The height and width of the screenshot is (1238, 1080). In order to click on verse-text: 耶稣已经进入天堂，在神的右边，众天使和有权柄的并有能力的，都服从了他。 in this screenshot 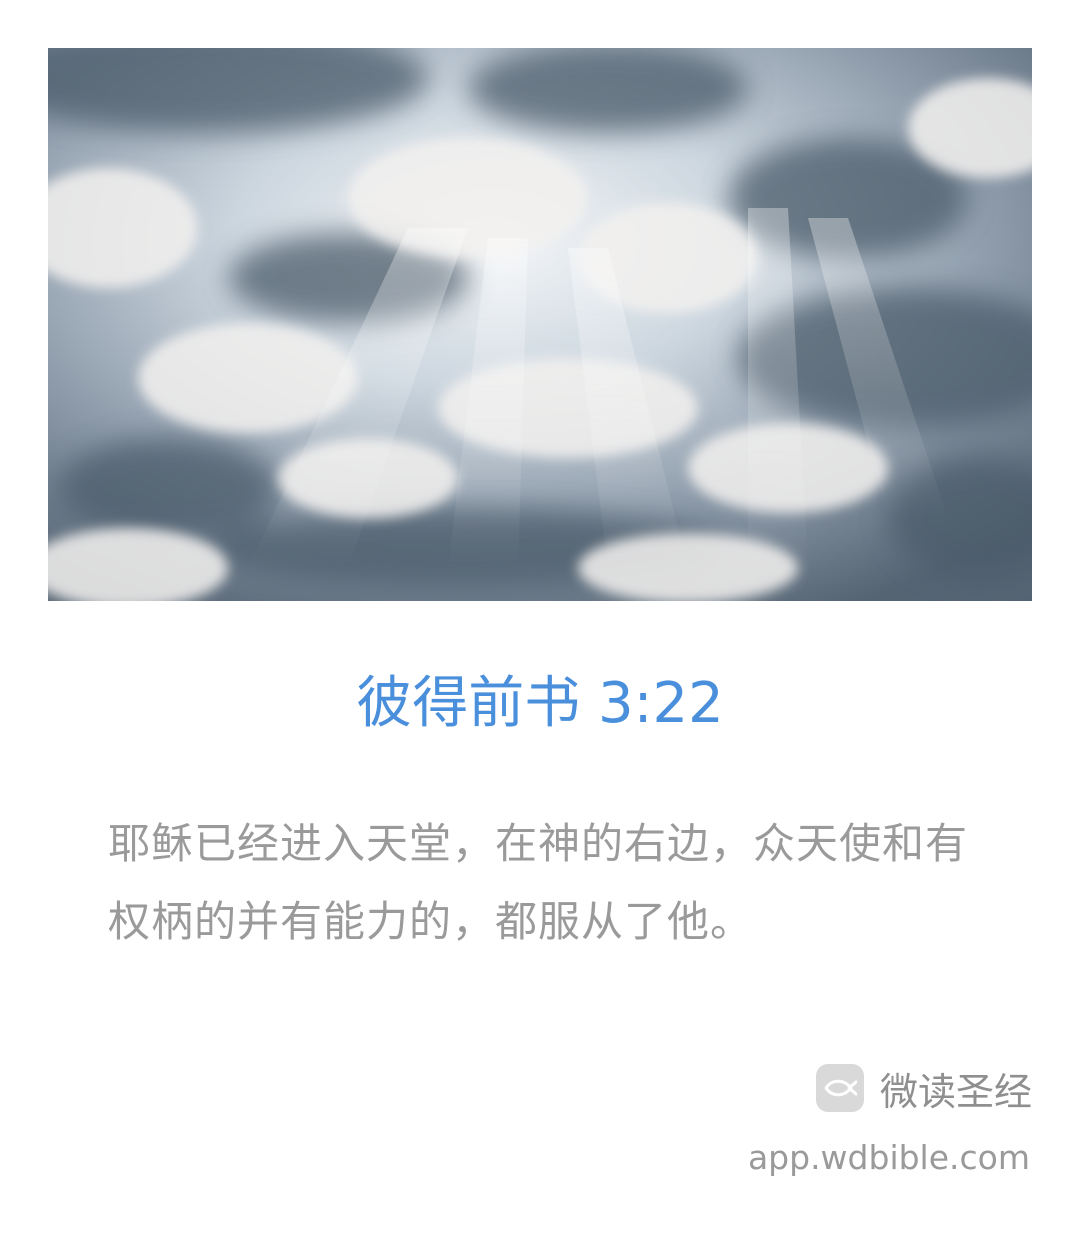, I will do `click(538, 882)`.